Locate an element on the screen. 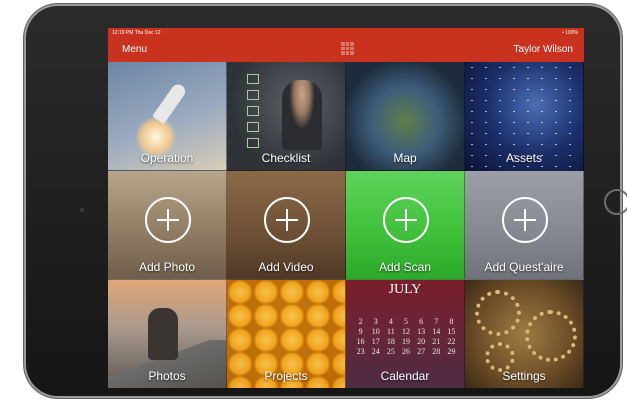 Image resolution: width=627 pixels, height=401 pixels. tile-photos: Photos is located at coordinates (167, 334).